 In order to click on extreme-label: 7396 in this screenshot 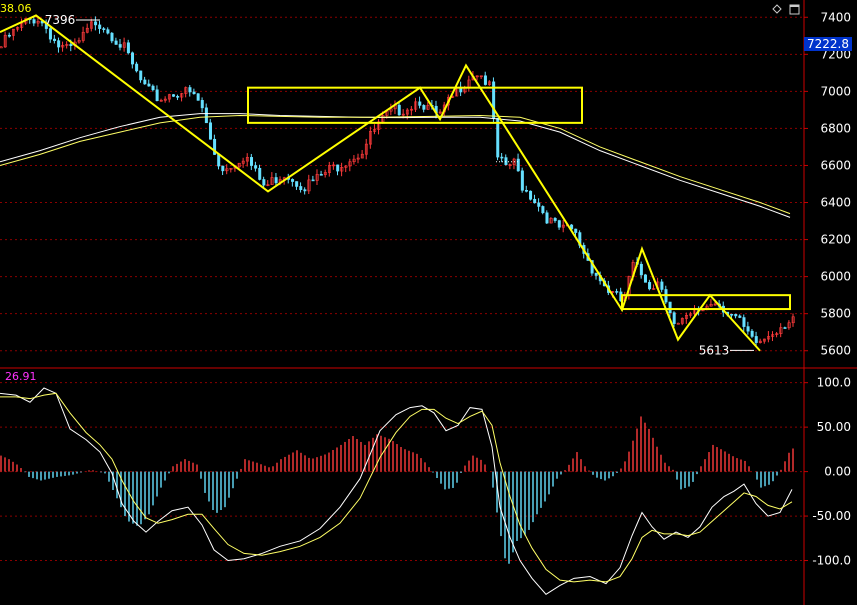, I will do `click(60, 20)`.